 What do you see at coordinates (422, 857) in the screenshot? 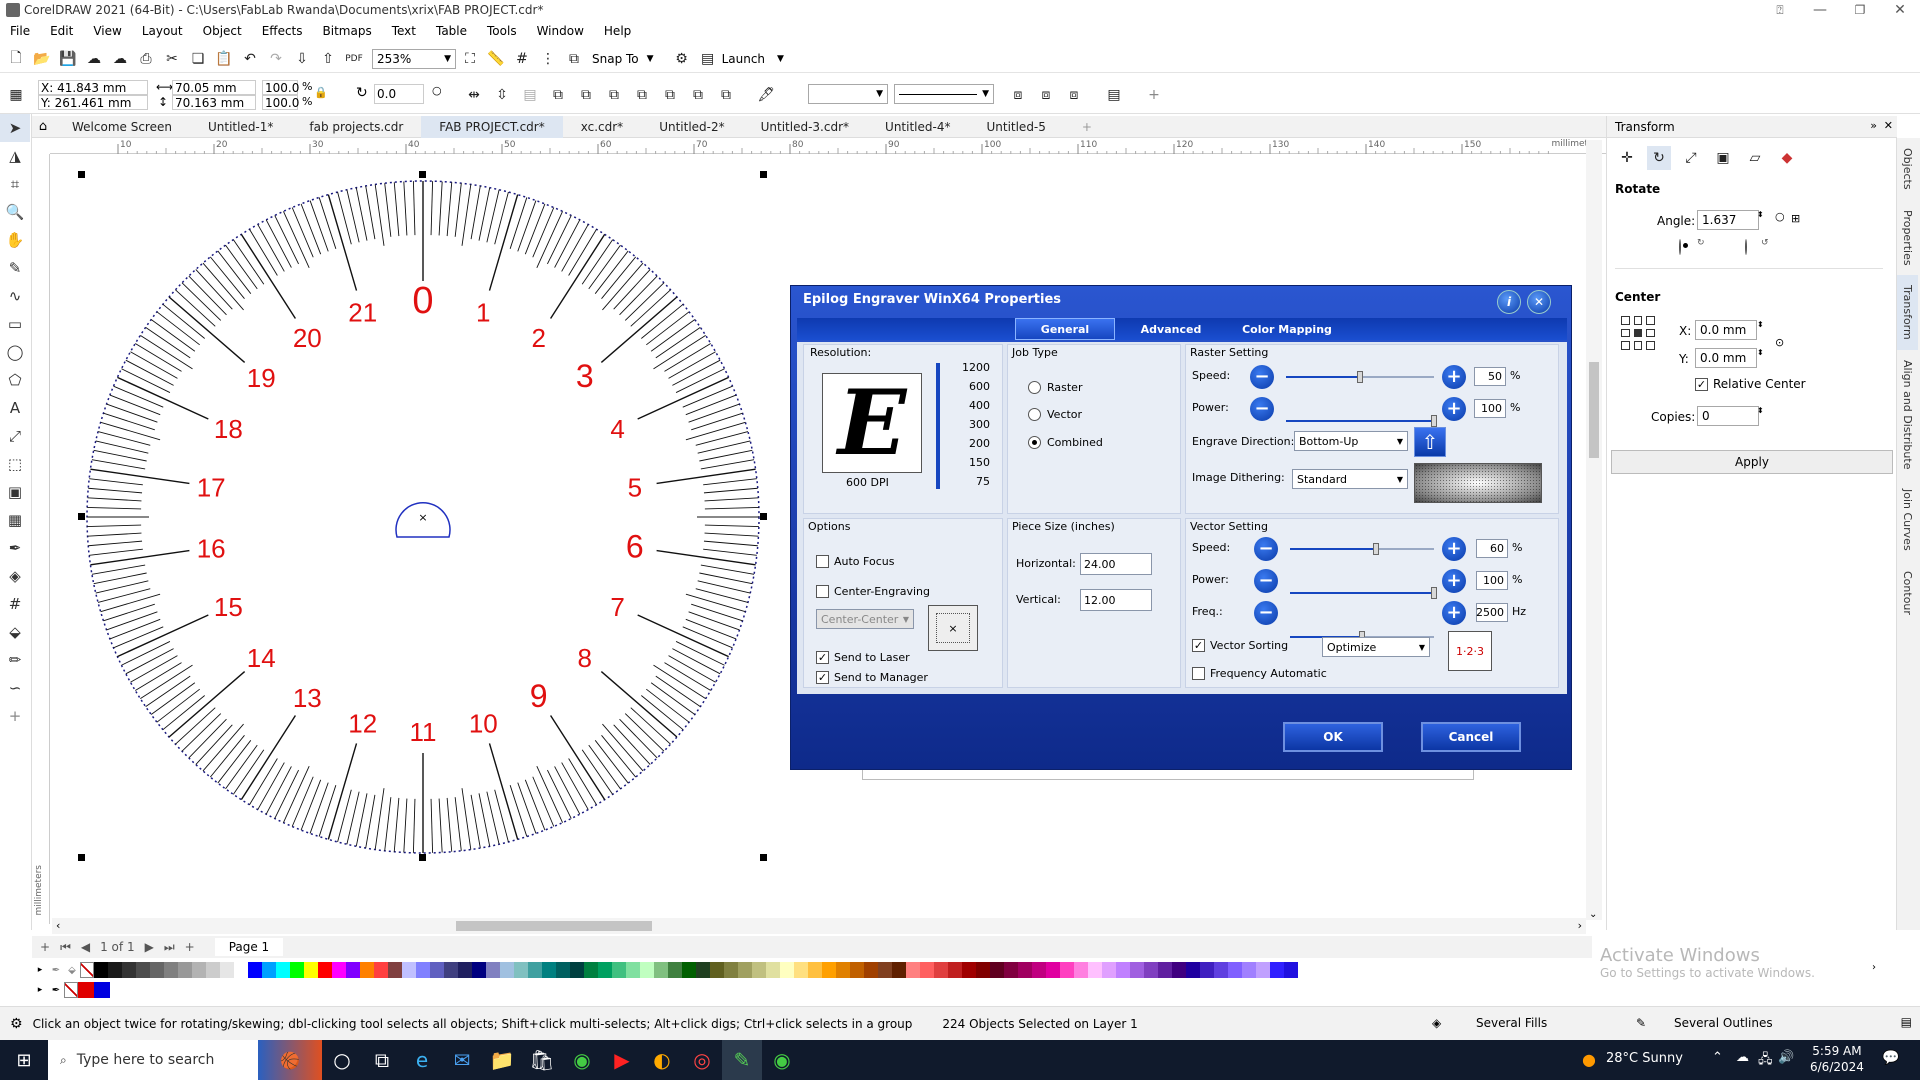
I see `selection-handle` at bounding box center [422, 857].